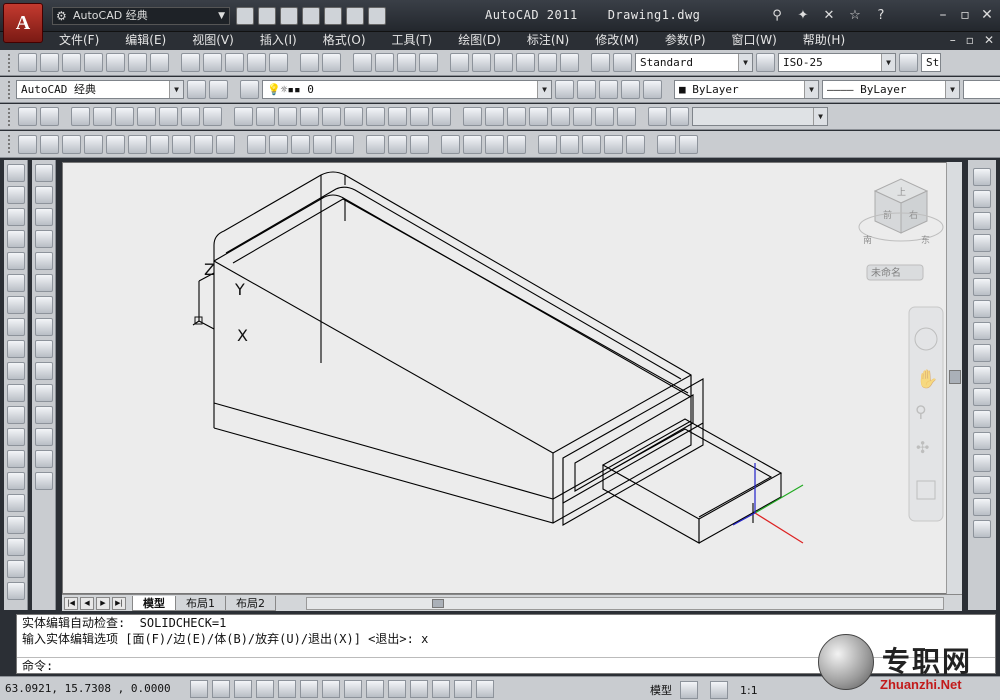 The width and height of the screenshot is (1000, 700). What do you see at coordinates (926, 414) in the screenshot?
I see `navigation-bar: ✋ ⚲ ✣` at bounding box center [926, 414].